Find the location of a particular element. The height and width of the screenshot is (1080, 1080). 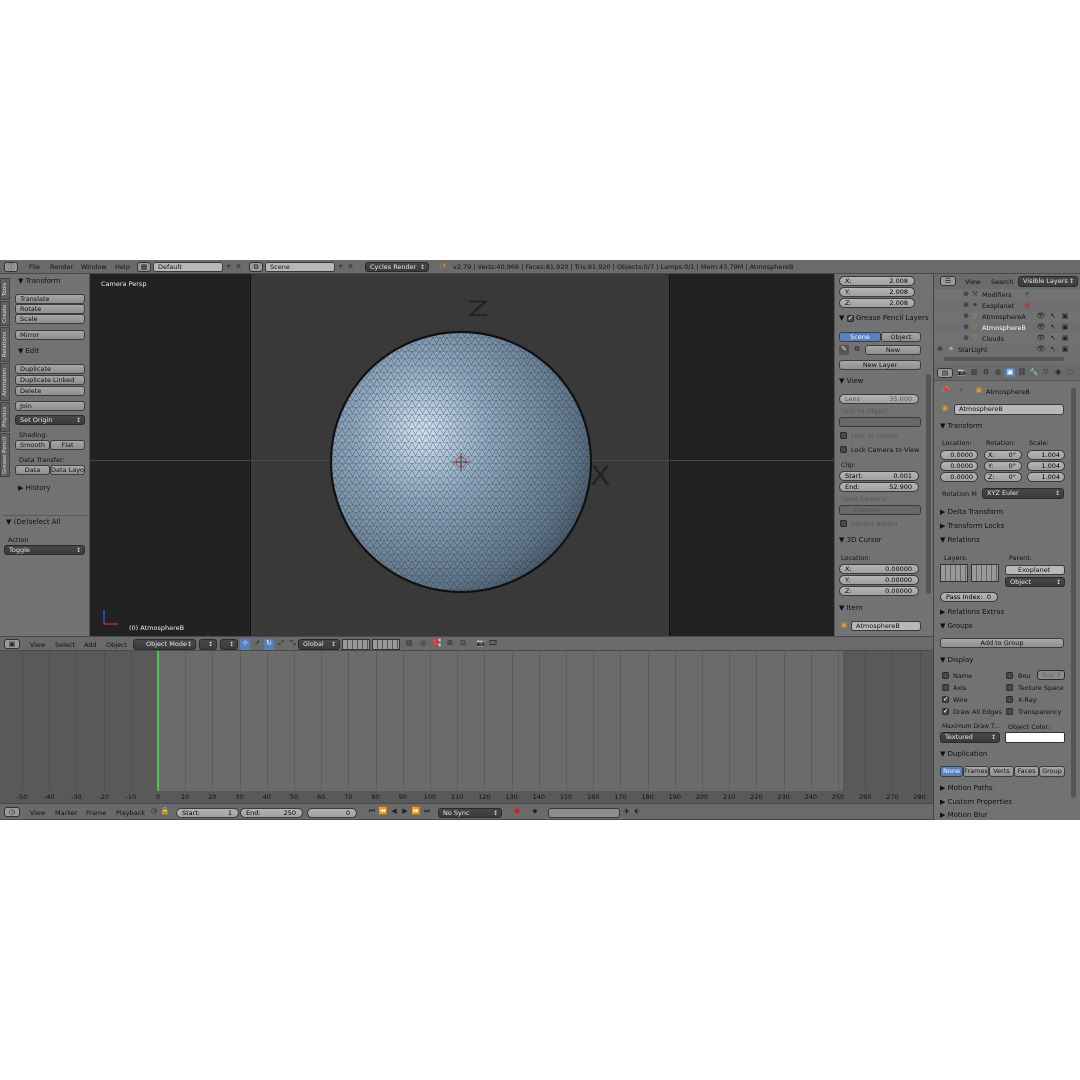

translate-button: Translate is located at coordinates (50, 299).